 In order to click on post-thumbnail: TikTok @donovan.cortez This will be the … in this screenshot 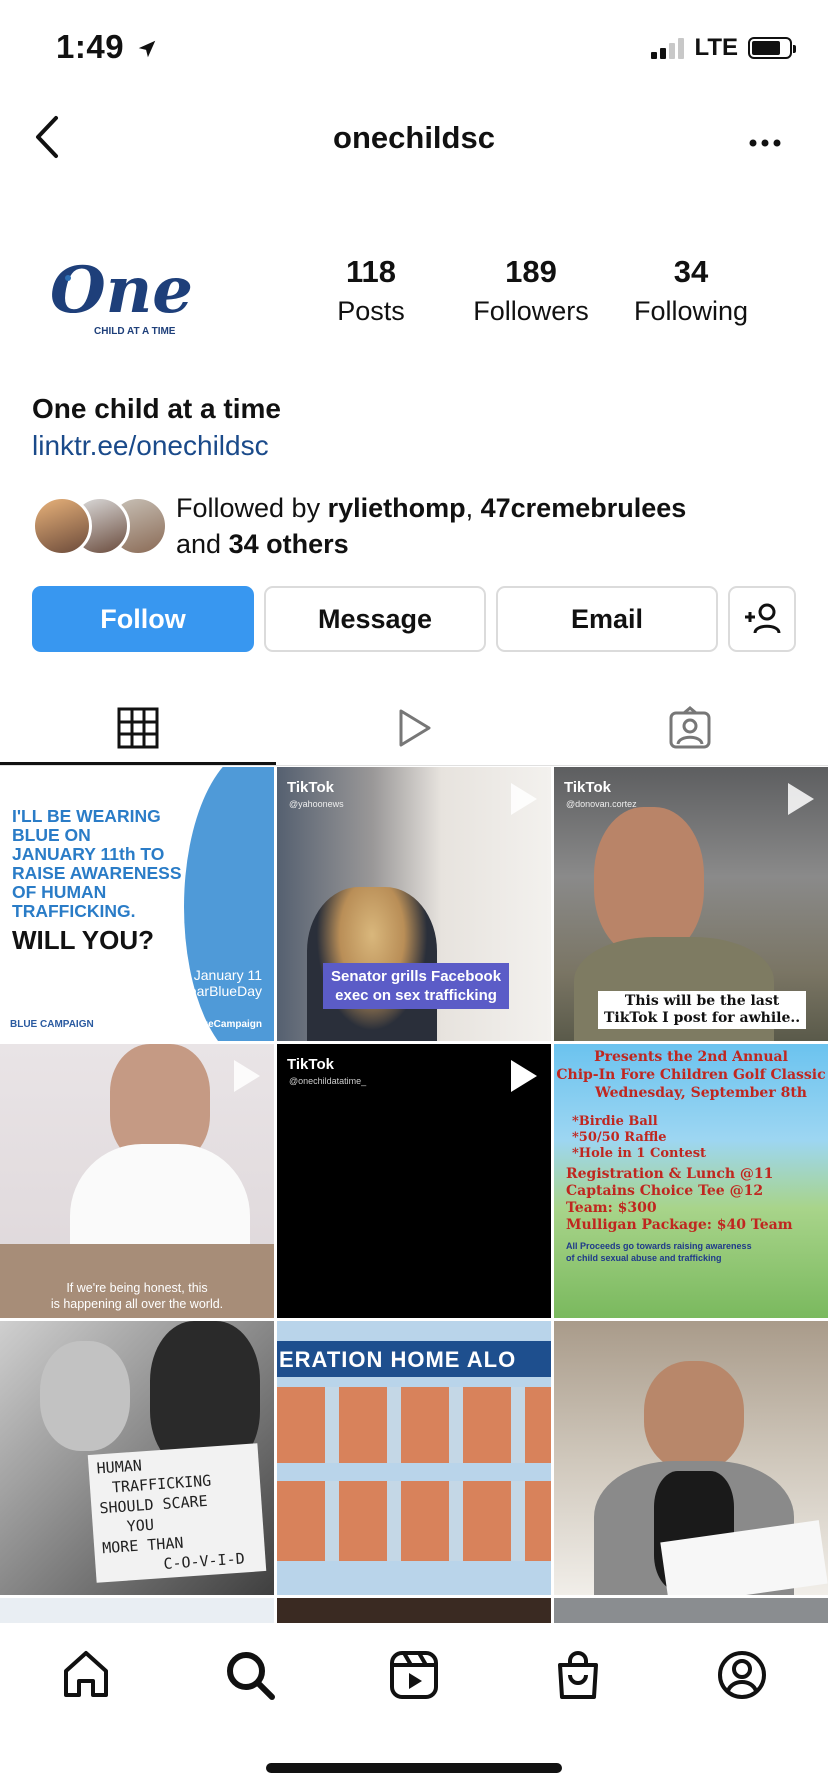, I will do `click(691, 904)`.